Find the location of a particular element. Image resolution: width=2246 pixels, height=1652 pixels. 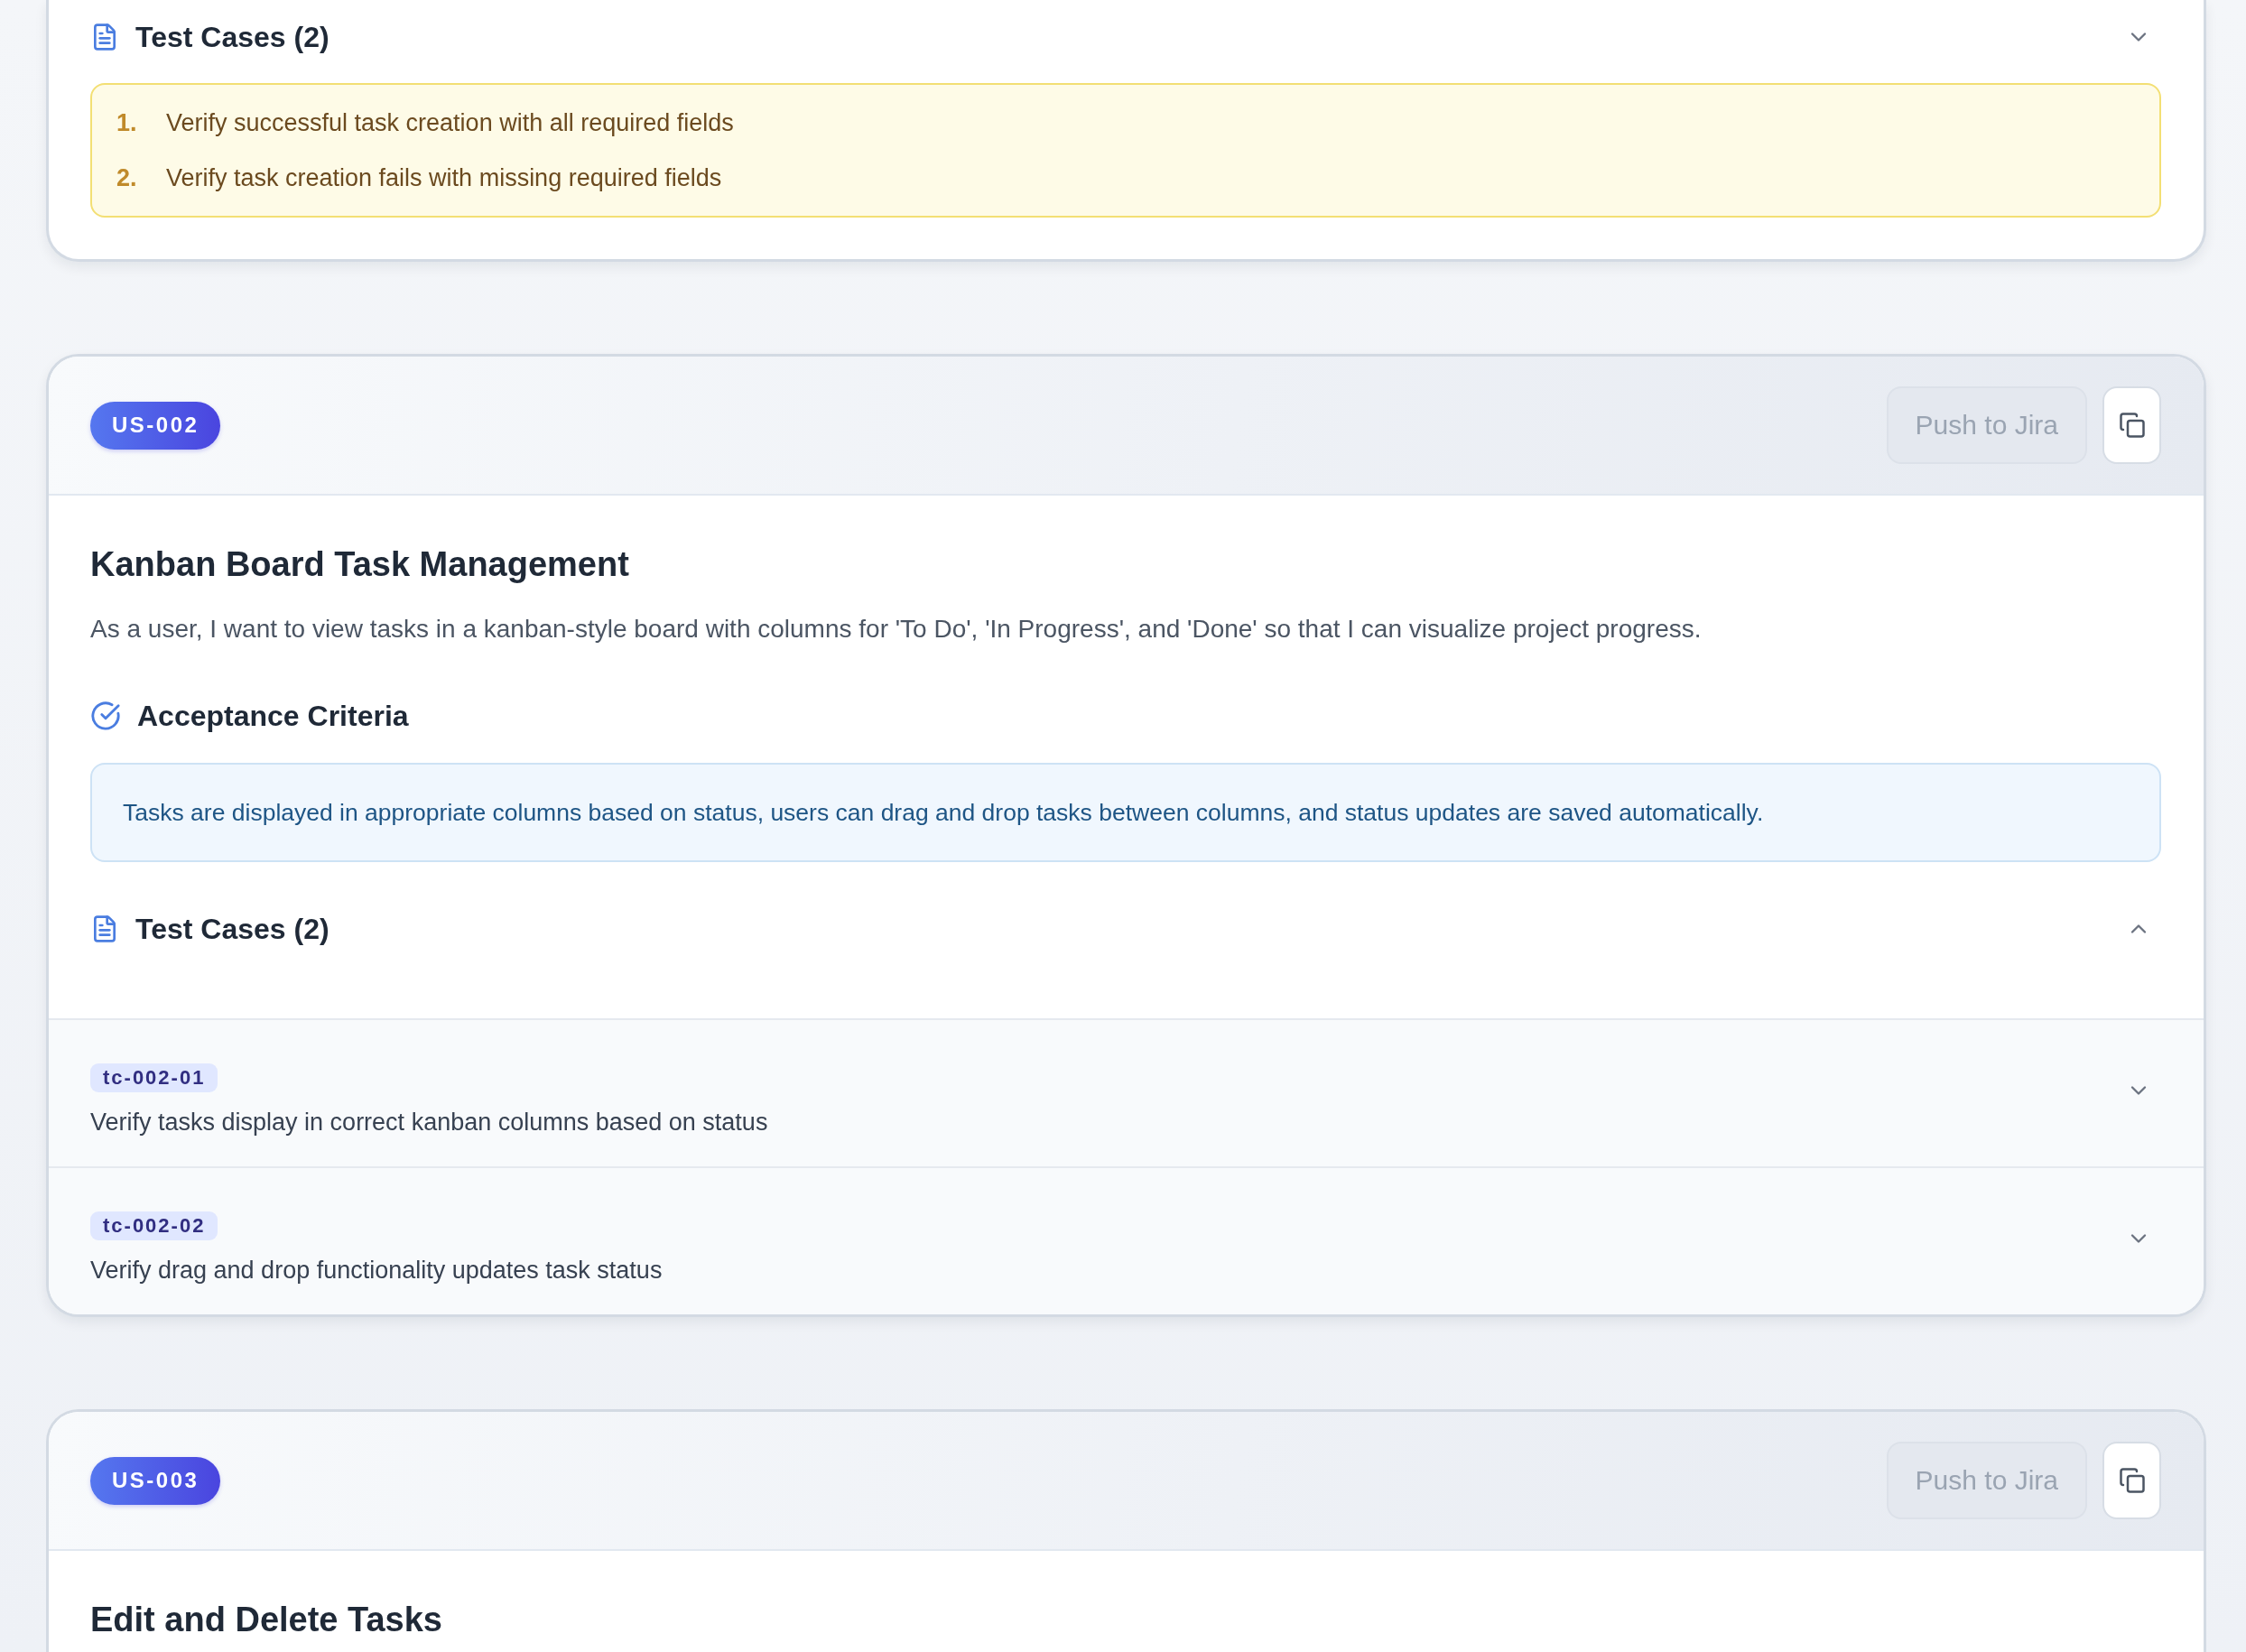

story-description: As a user, I want to view tasks in a kanban-style board with columns for 'To Do', 'In Progress', and 'Done' so that I can visualize project progress. is located at coordinates (897, 629).